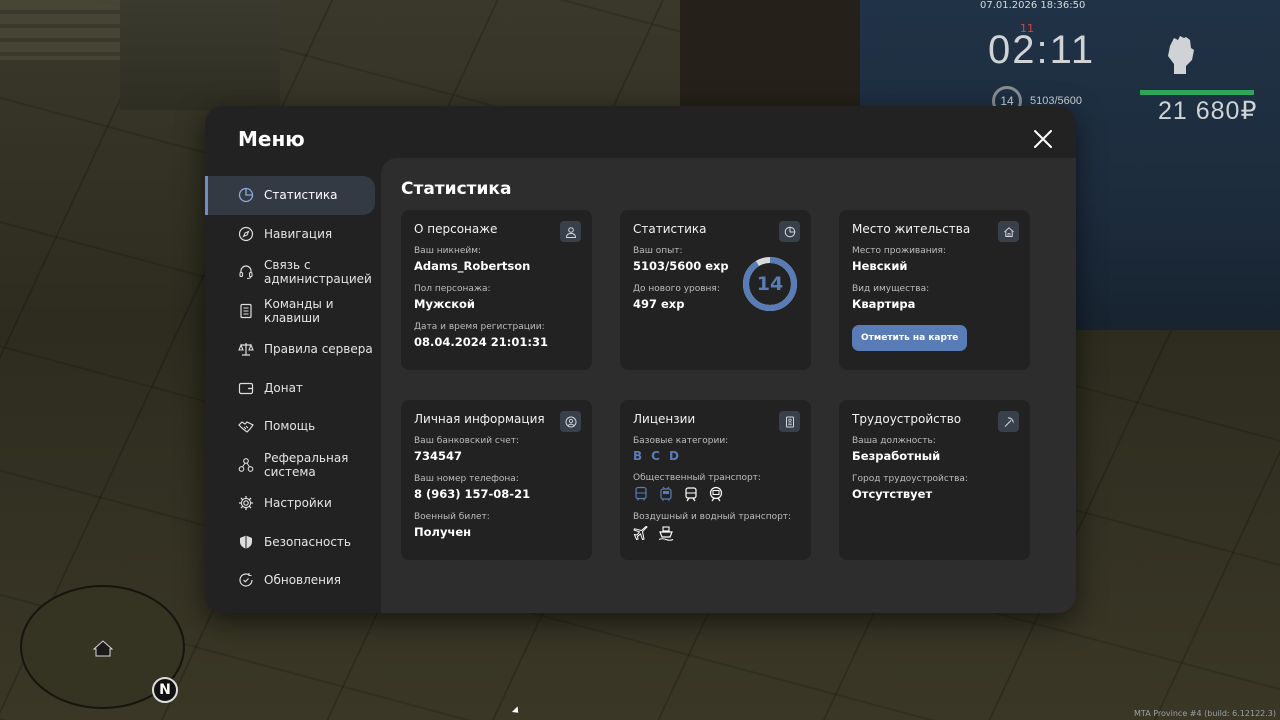 The width and height of the screenshot is (1280, 720). I want to click on bank-label: Ваш банковский счет:, so click(467, 441).